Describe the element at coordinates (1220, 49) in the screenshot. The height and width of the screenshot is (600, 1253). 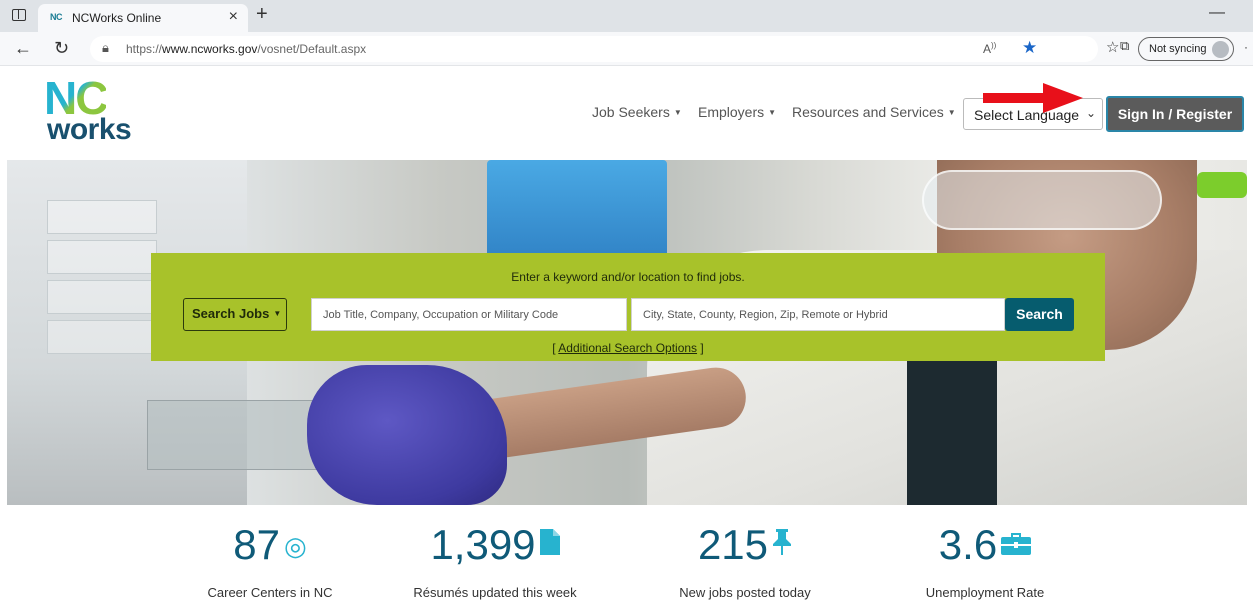
I see `avatar-icon` at that location.